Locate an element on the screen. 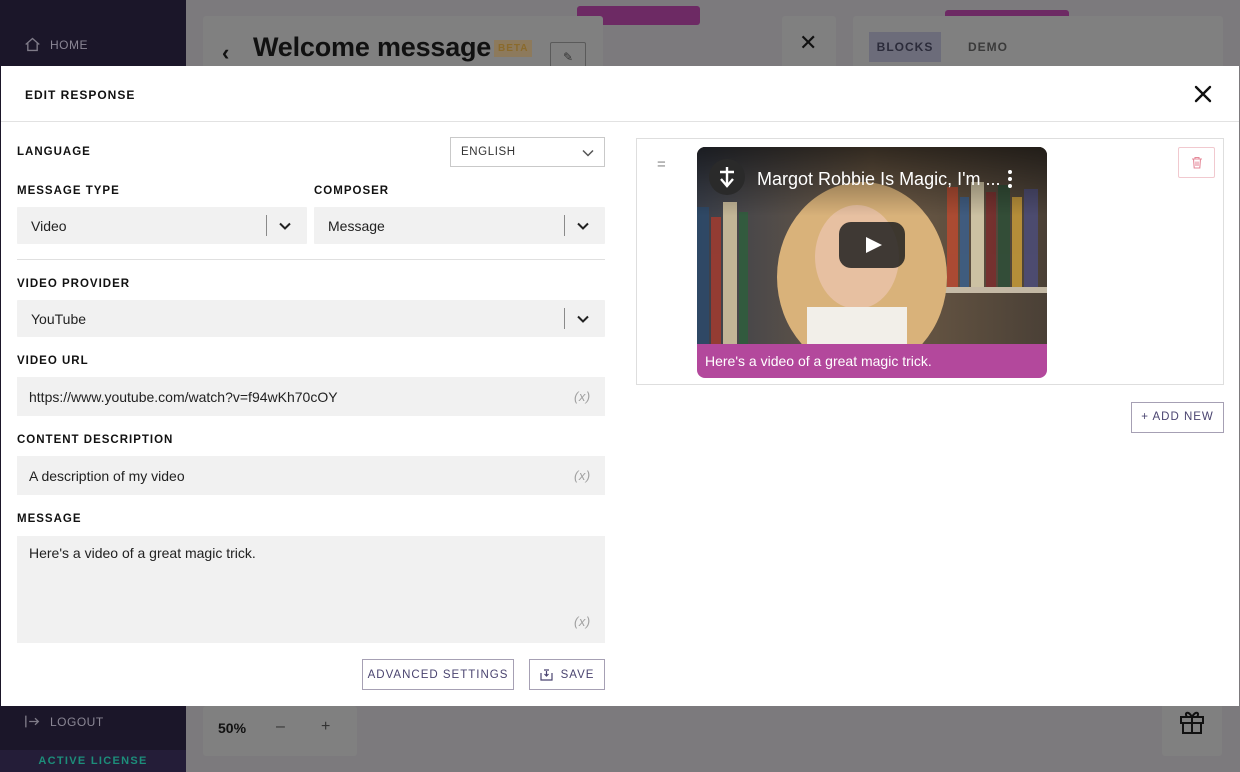 The width and height of the screenshot is (1240, 772). trash-icon is located at coordinates (1197, 162).